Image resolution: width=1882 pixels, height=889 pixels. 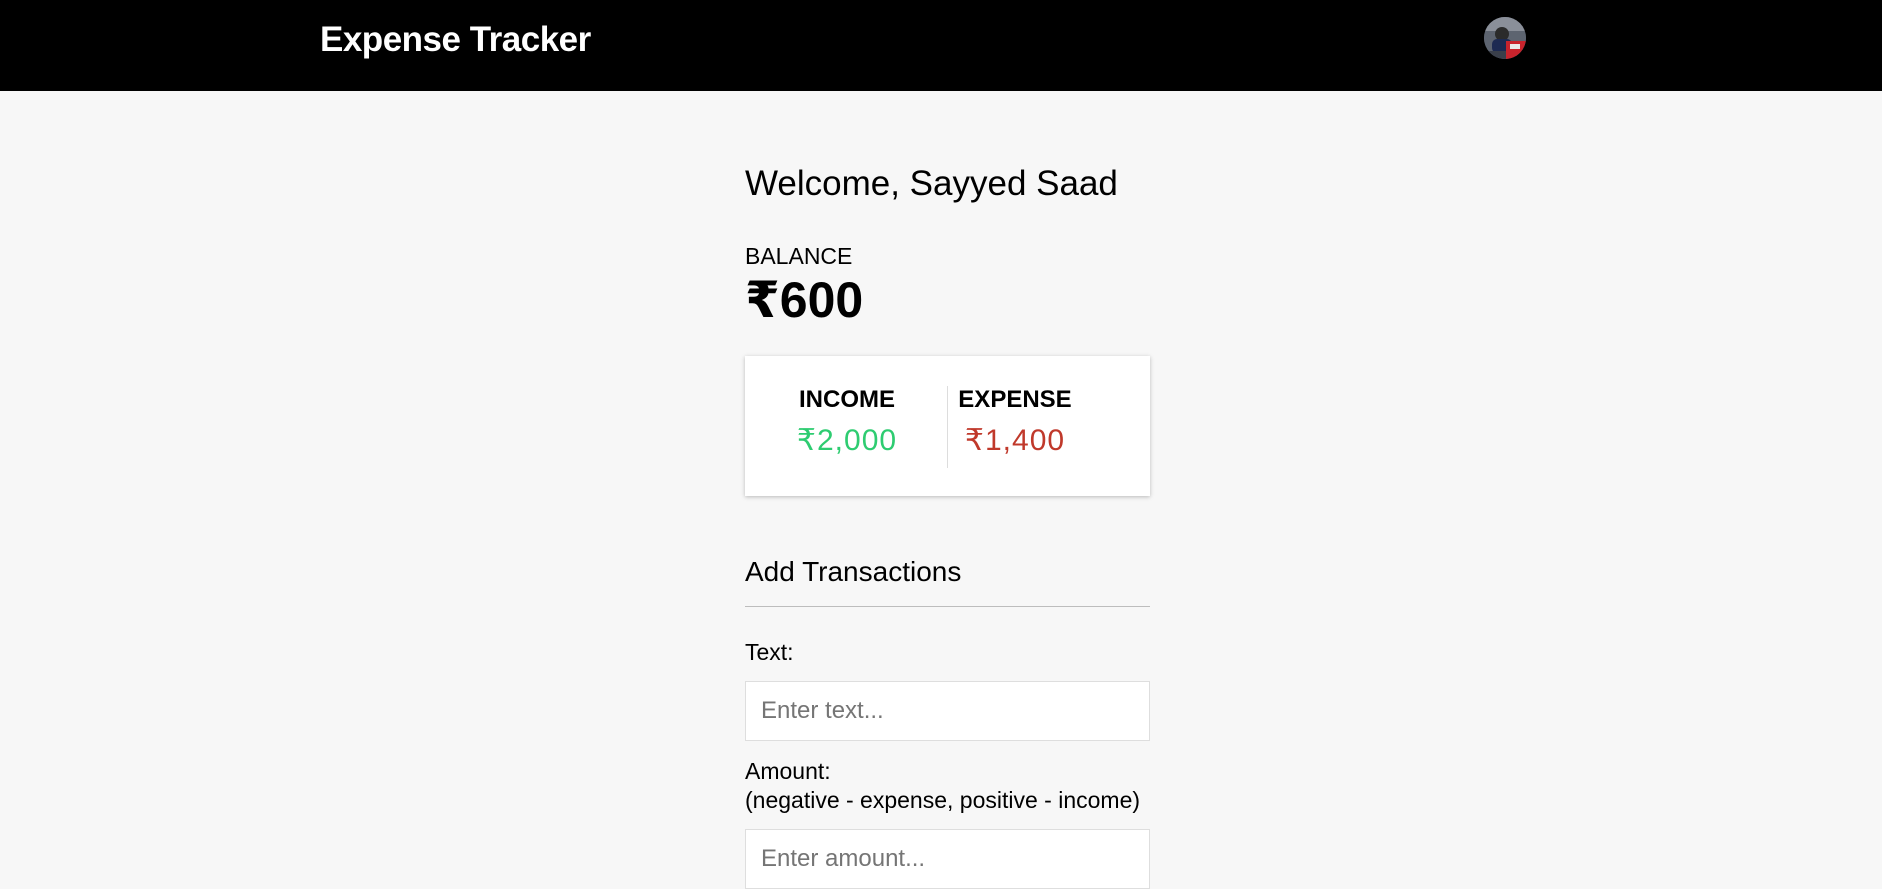 I want to click on expense-column: EXPENSE ₹1,400, so click(x=1015, y=422).